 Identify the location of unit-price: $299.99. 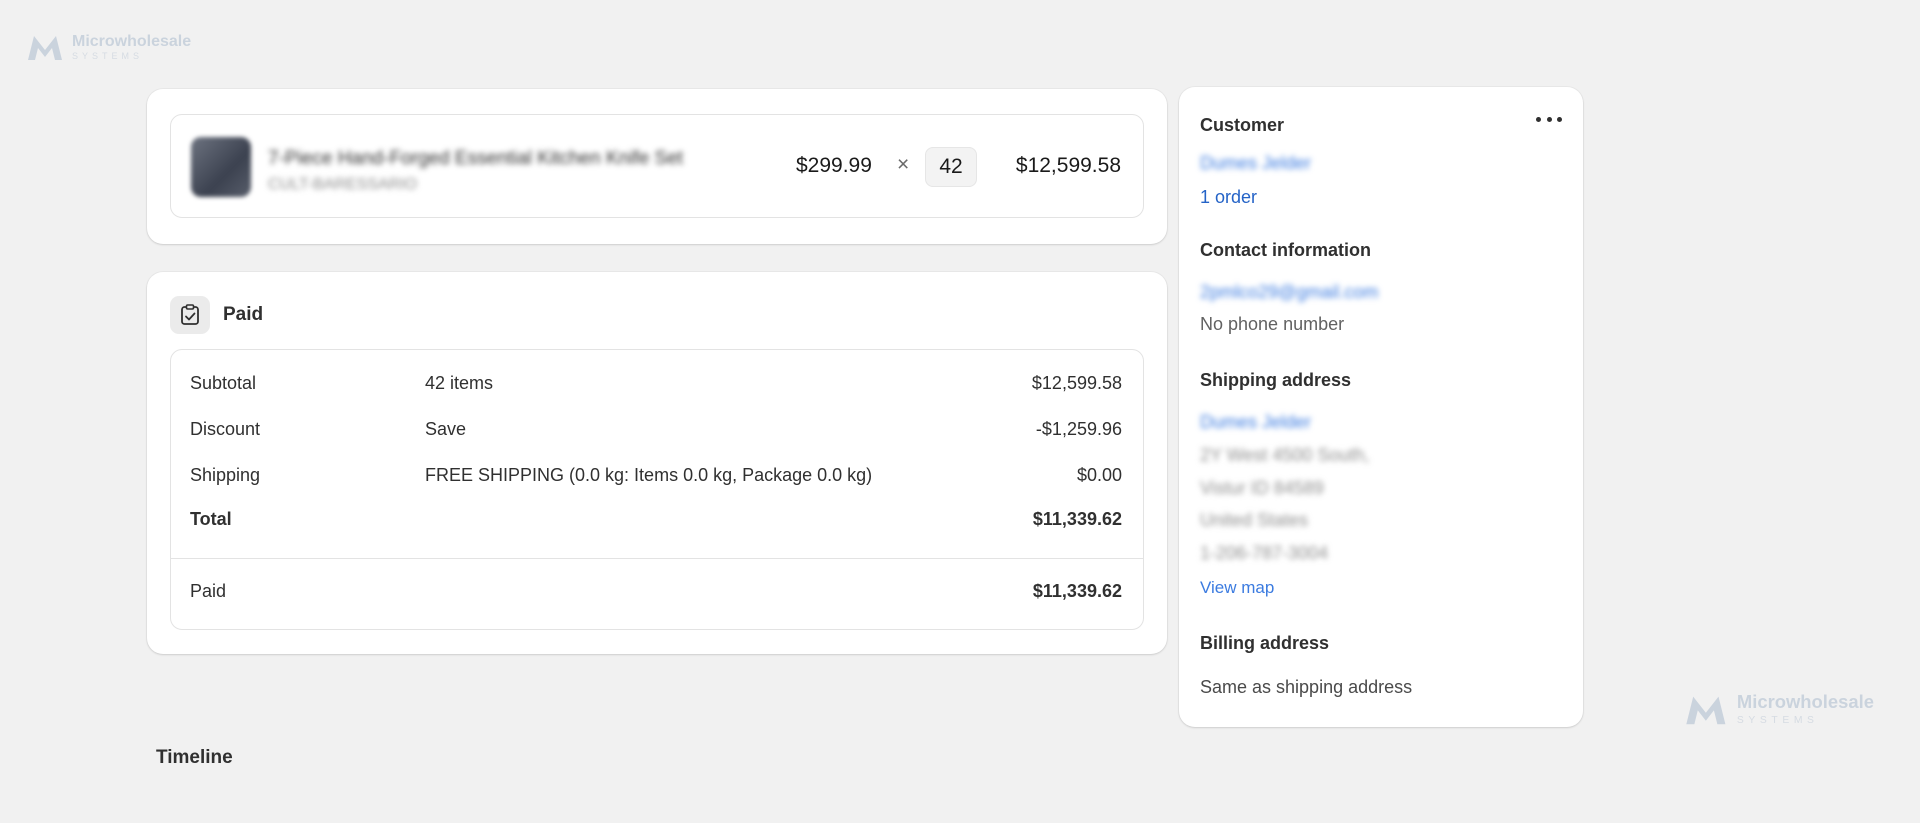
(834, 165).